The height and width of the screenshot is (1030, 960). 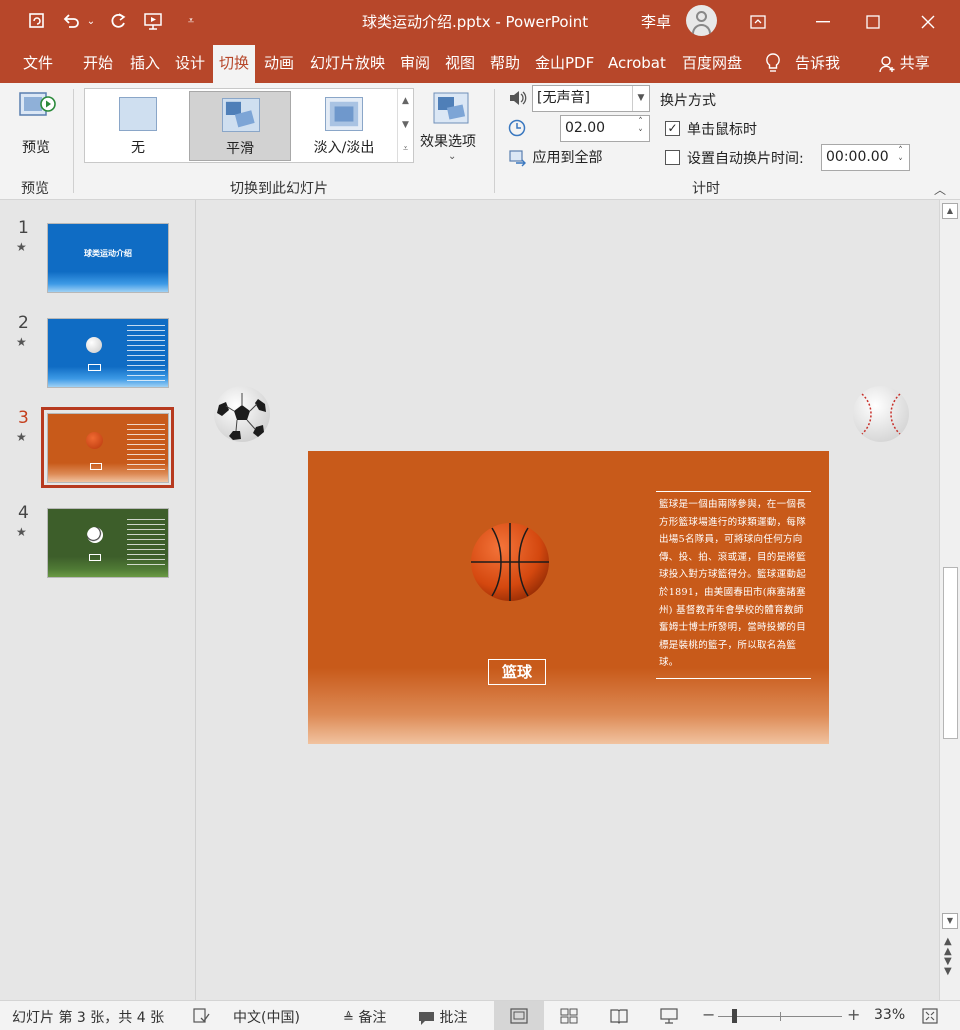 What do you see at coordinates (145, 63) in the screenshot?
I see `tab-insert: 插入` at bounding box center [145, 63].